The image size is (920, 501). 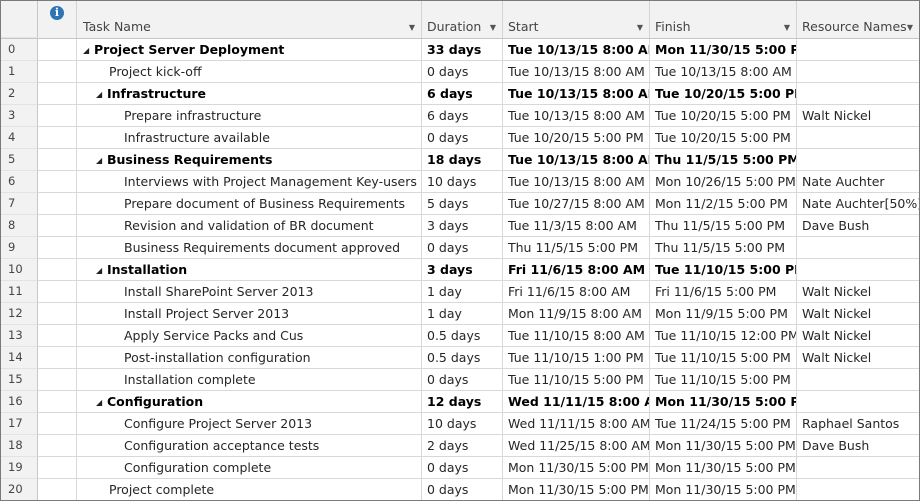 I want to click on select-all-corner, so click(x=19, y=19).